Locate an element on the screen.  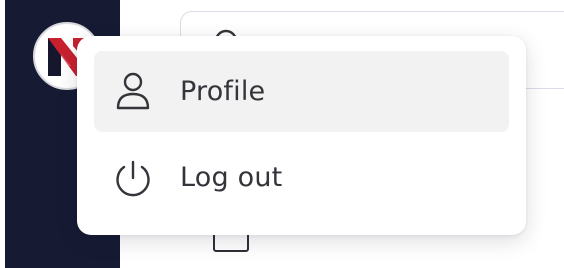
menu-item-label: Profile is located at coordinates (223, 91).